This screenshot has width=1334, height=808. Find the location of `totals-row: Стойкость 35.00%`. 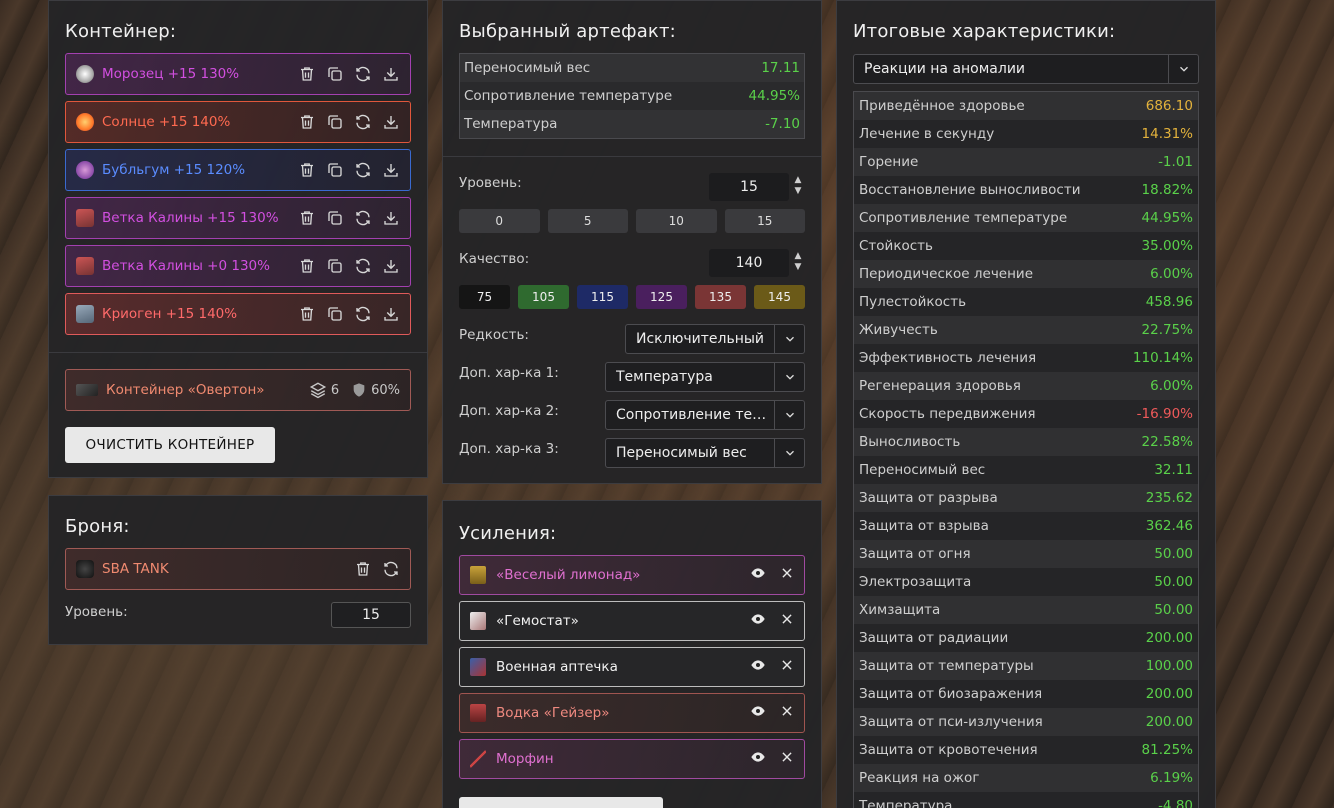

totals-row: Стойкость 35.00% is located at coordinates (1026, 246).